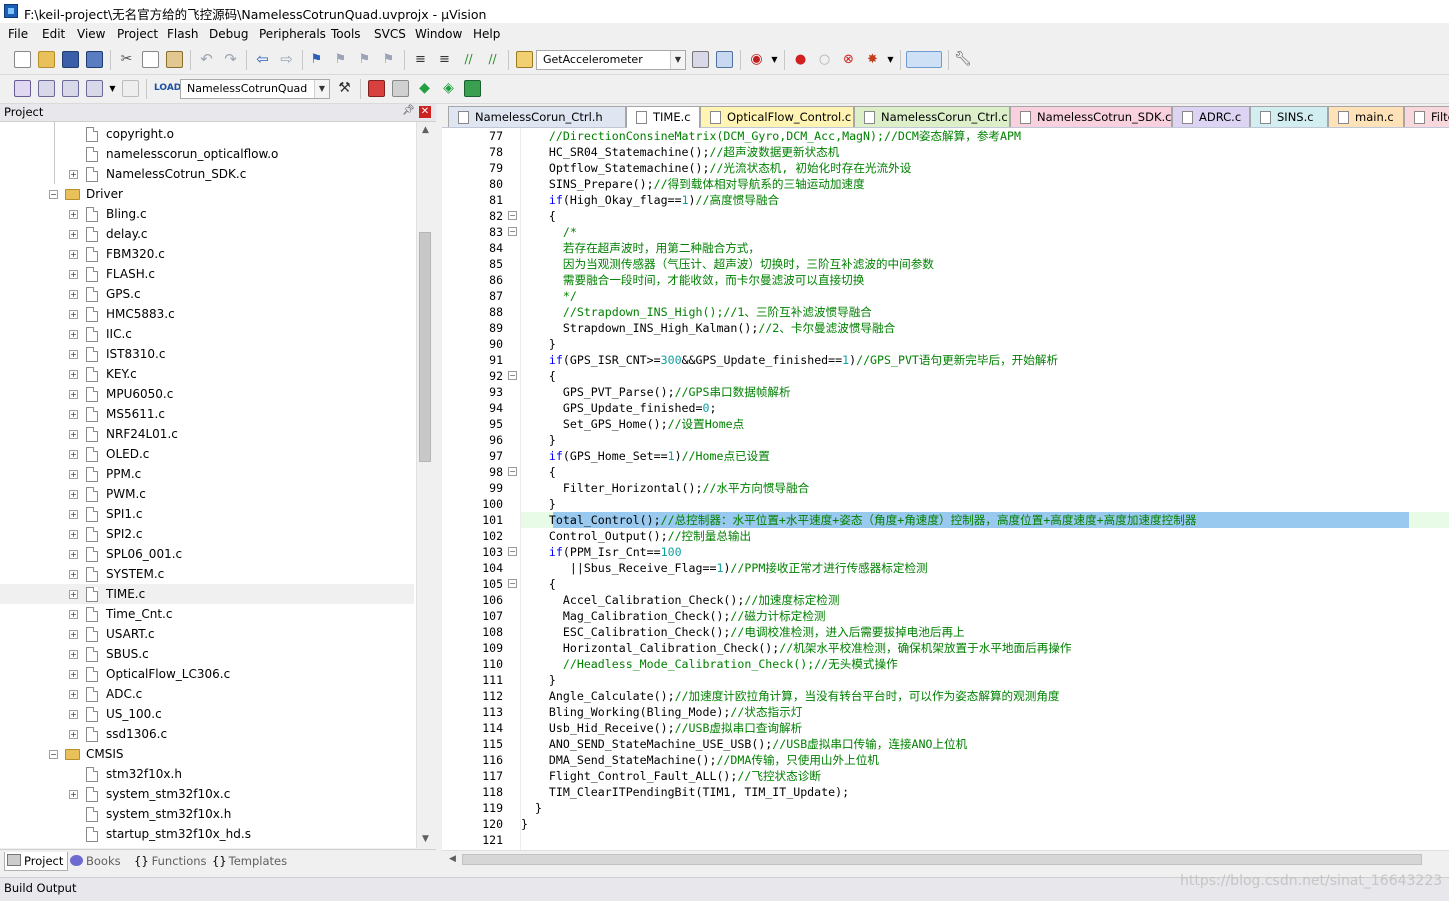 This screenshot has height=901, width=1449. What do you see at coordinates (945, 712) in the screenshot?
I see `code-line: 113 Bling_Working(Bling_Mode);//状态指示灯` at bounding box center [945, 712].